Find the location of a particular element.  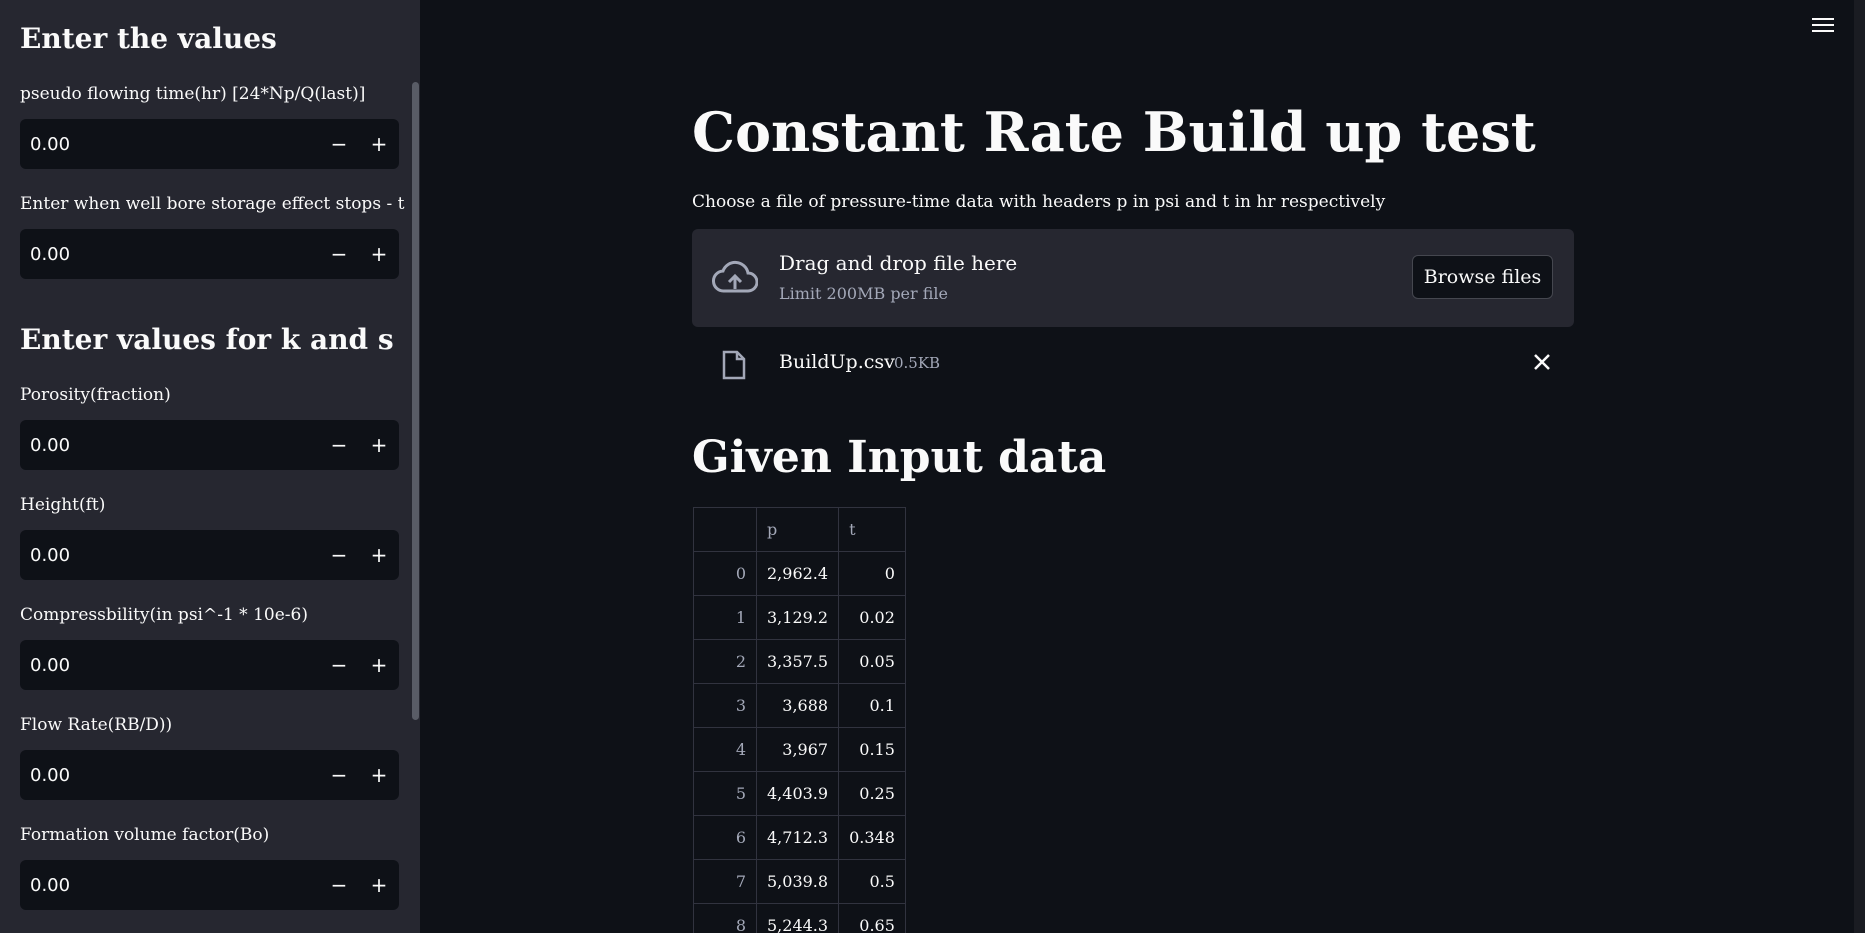

cell-p: 5,244.3 is located at coordinates (797, 918).